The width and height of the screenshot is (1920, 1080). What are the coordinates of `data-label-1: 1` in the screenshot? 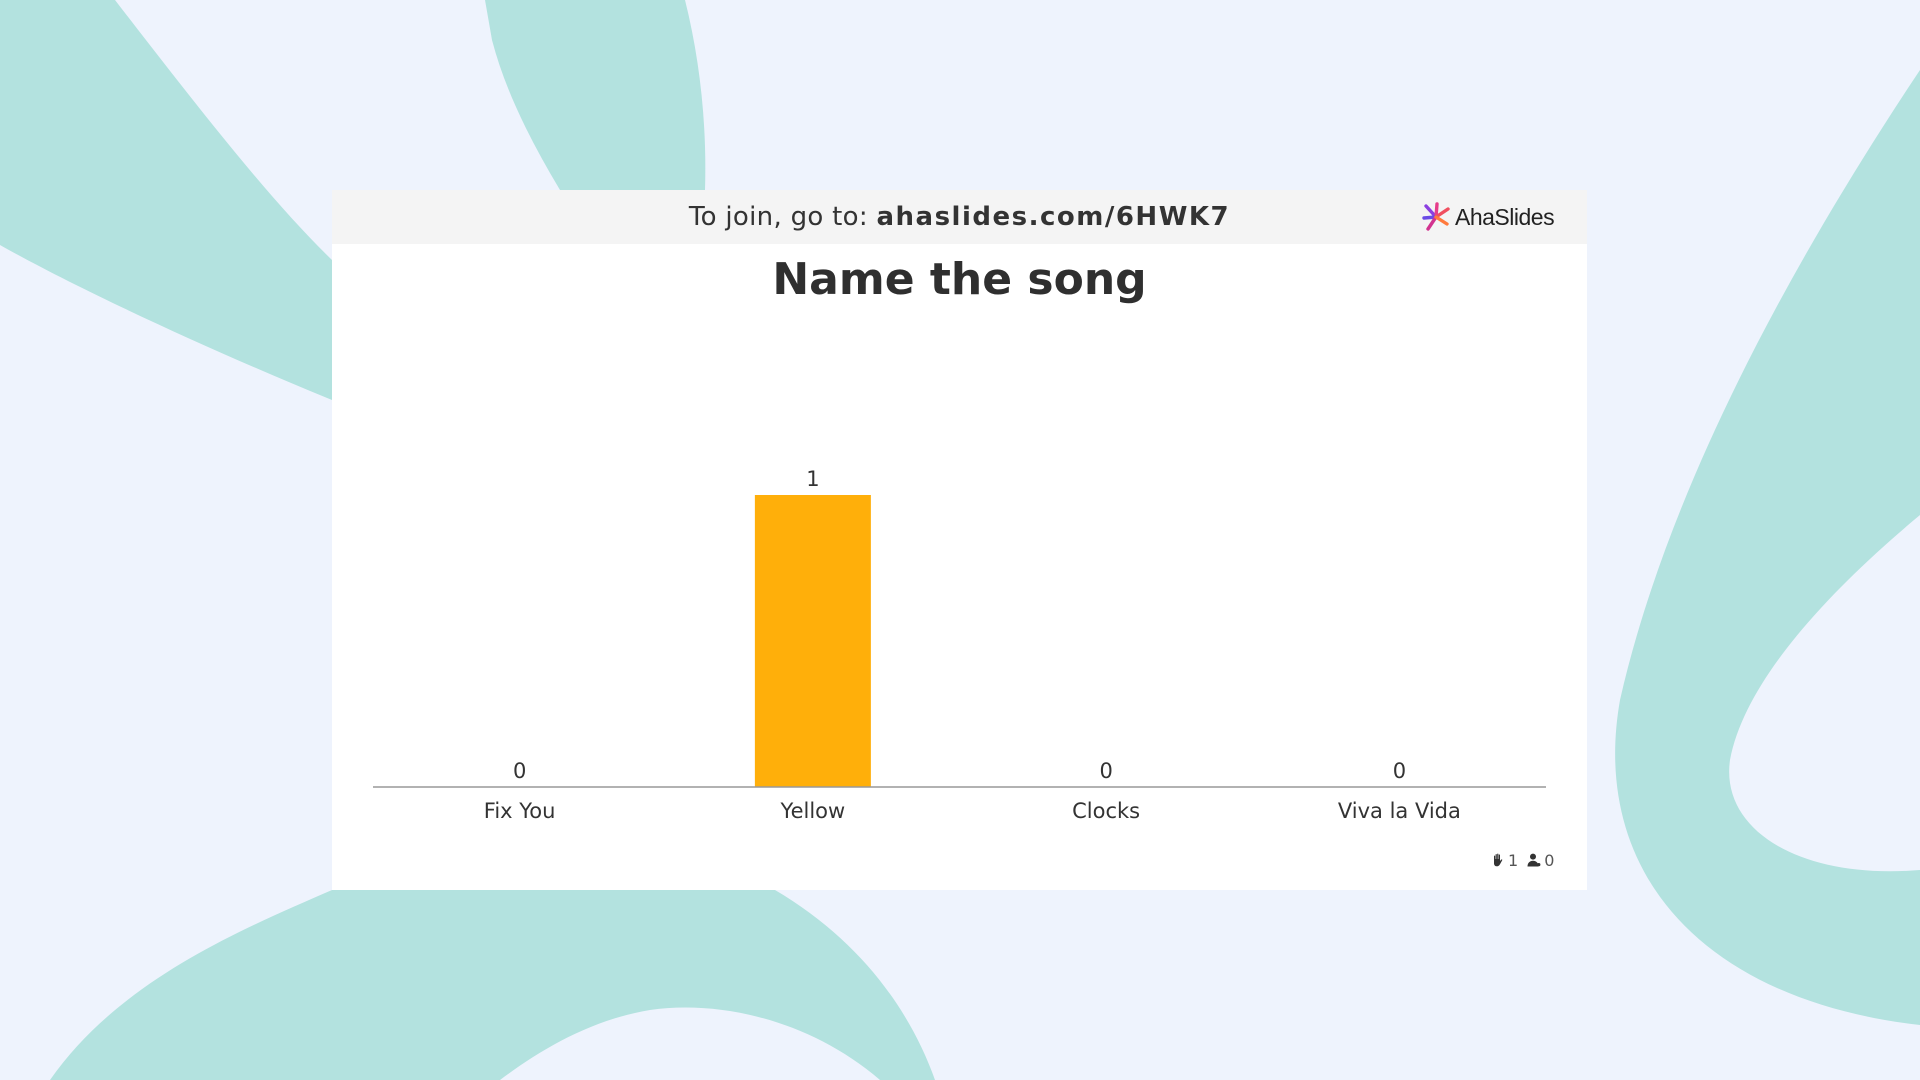 It's located at (812, 479).